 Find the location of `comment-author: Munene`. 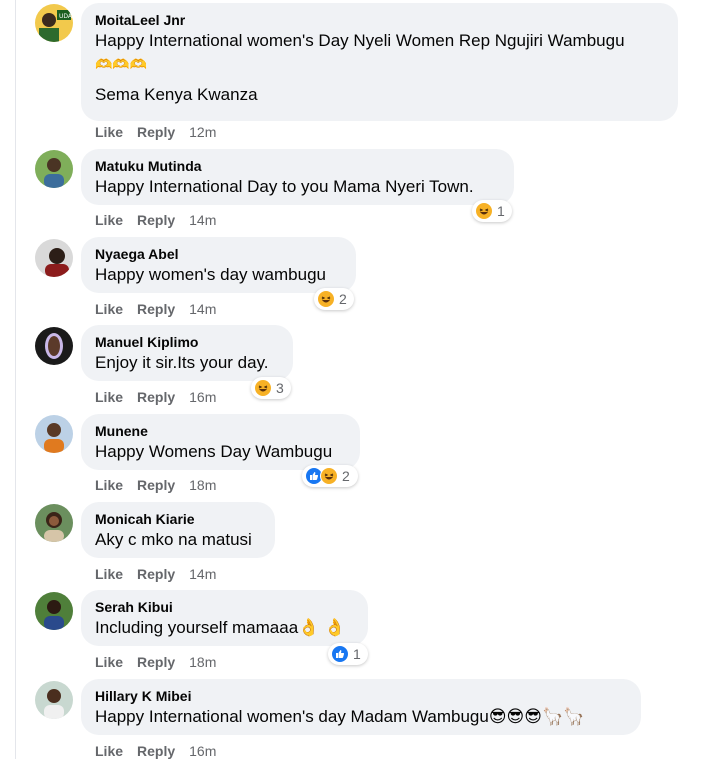

comment-author: Munene is located at coordinates (220, 431).